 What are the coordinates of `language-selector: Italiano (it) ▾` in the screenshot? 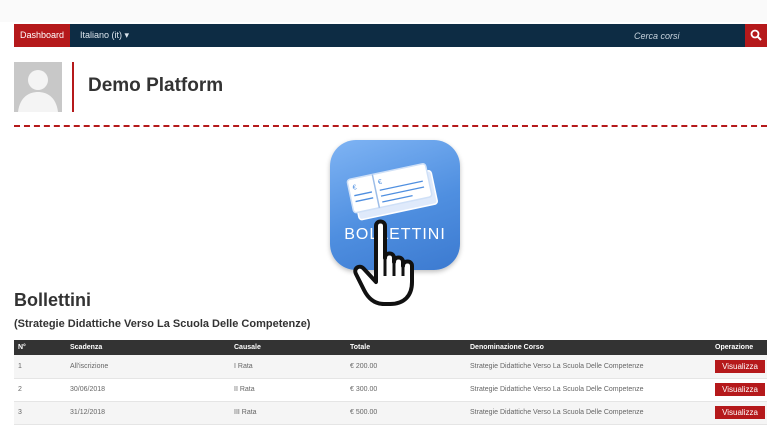 It's located at (104, 35).